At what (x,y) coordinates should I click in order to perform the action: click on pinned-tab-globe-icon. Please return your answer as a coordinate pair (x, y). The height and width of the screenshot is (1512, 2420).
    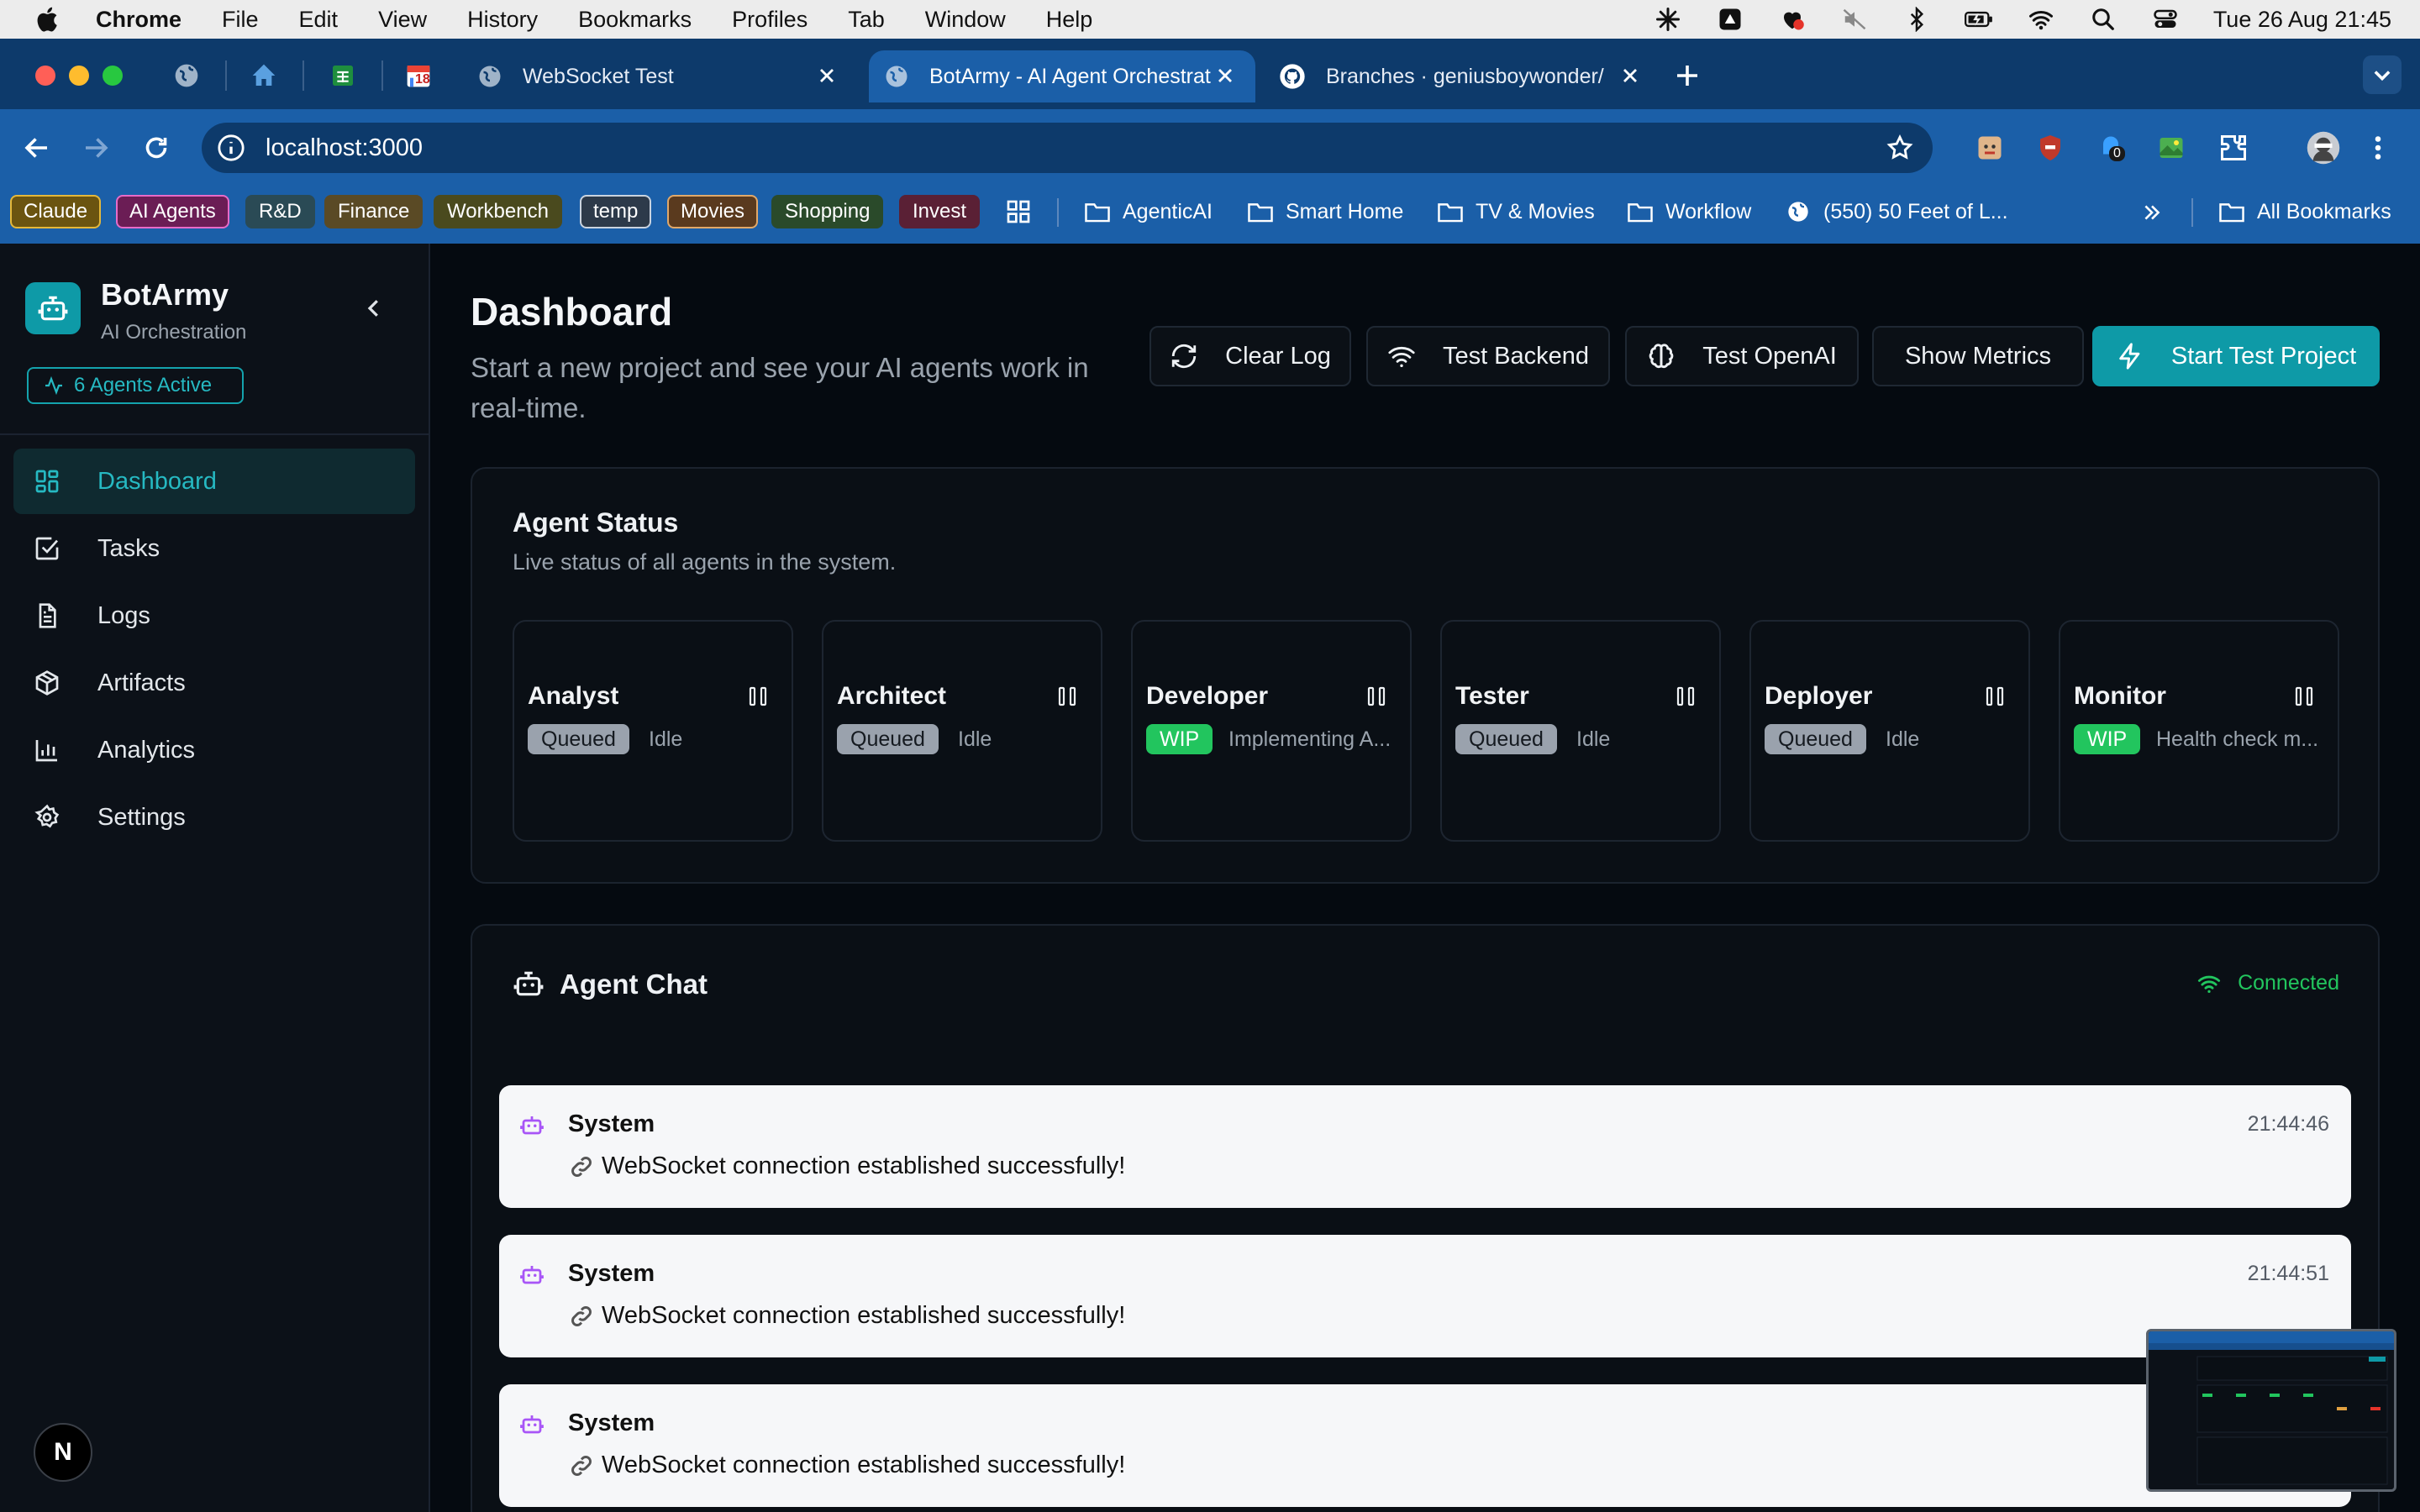
    Looking at the image, I should click on (187, 75).